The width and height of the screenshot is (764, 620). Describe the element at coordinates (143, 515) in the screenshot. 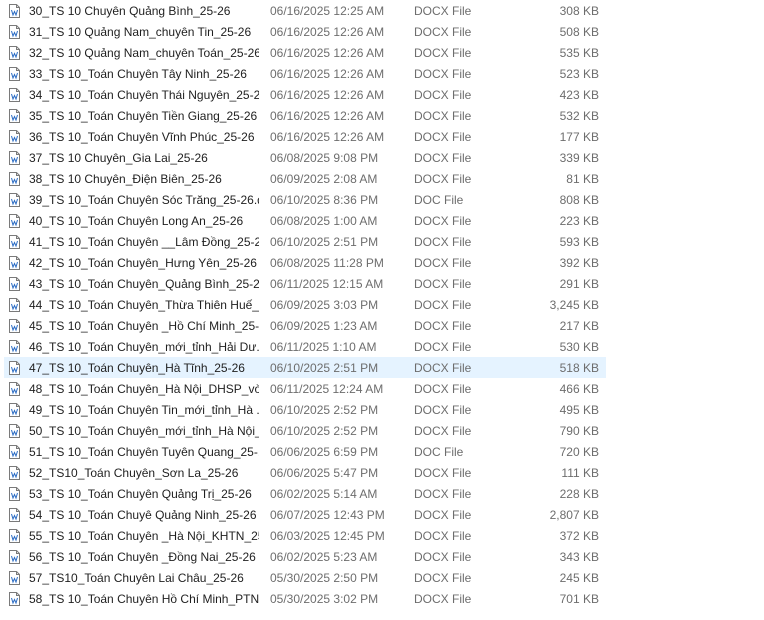

I see `file-name: 54_TS 10_Toán Chuyê Quảng Ninh_25-26` at that location.